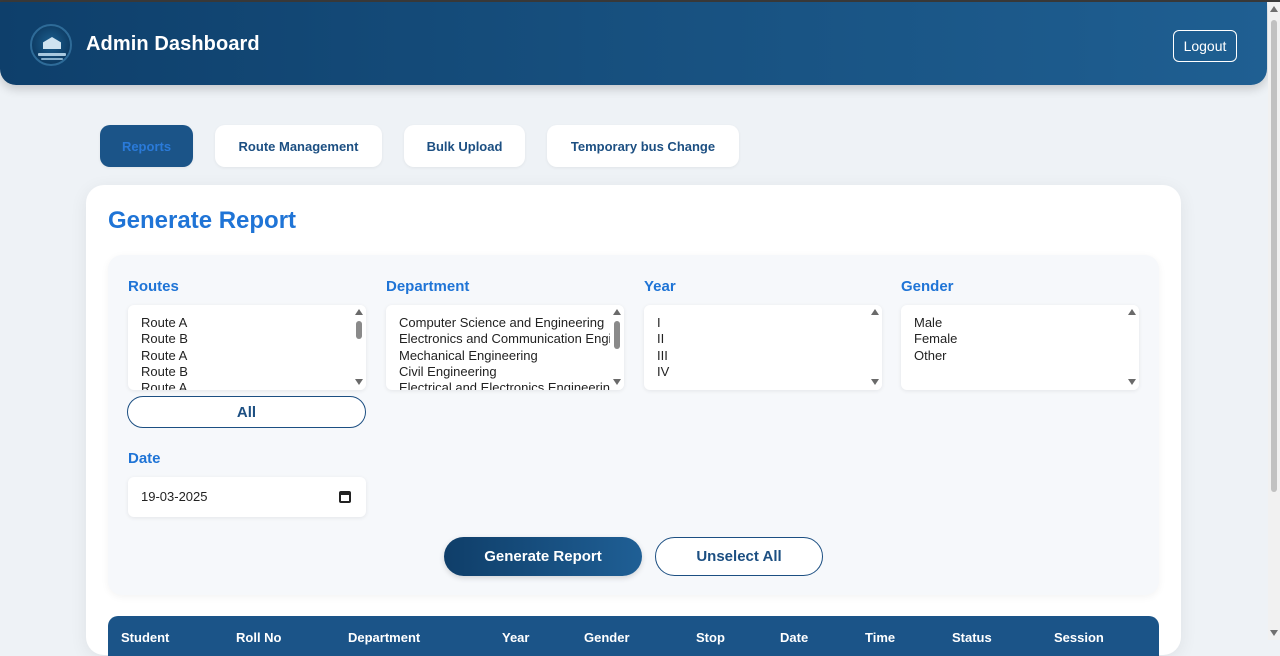 The height and width of the screenshot is (656, 1280). I want to click on tab-route-management: Route Management, so click(298, 146).